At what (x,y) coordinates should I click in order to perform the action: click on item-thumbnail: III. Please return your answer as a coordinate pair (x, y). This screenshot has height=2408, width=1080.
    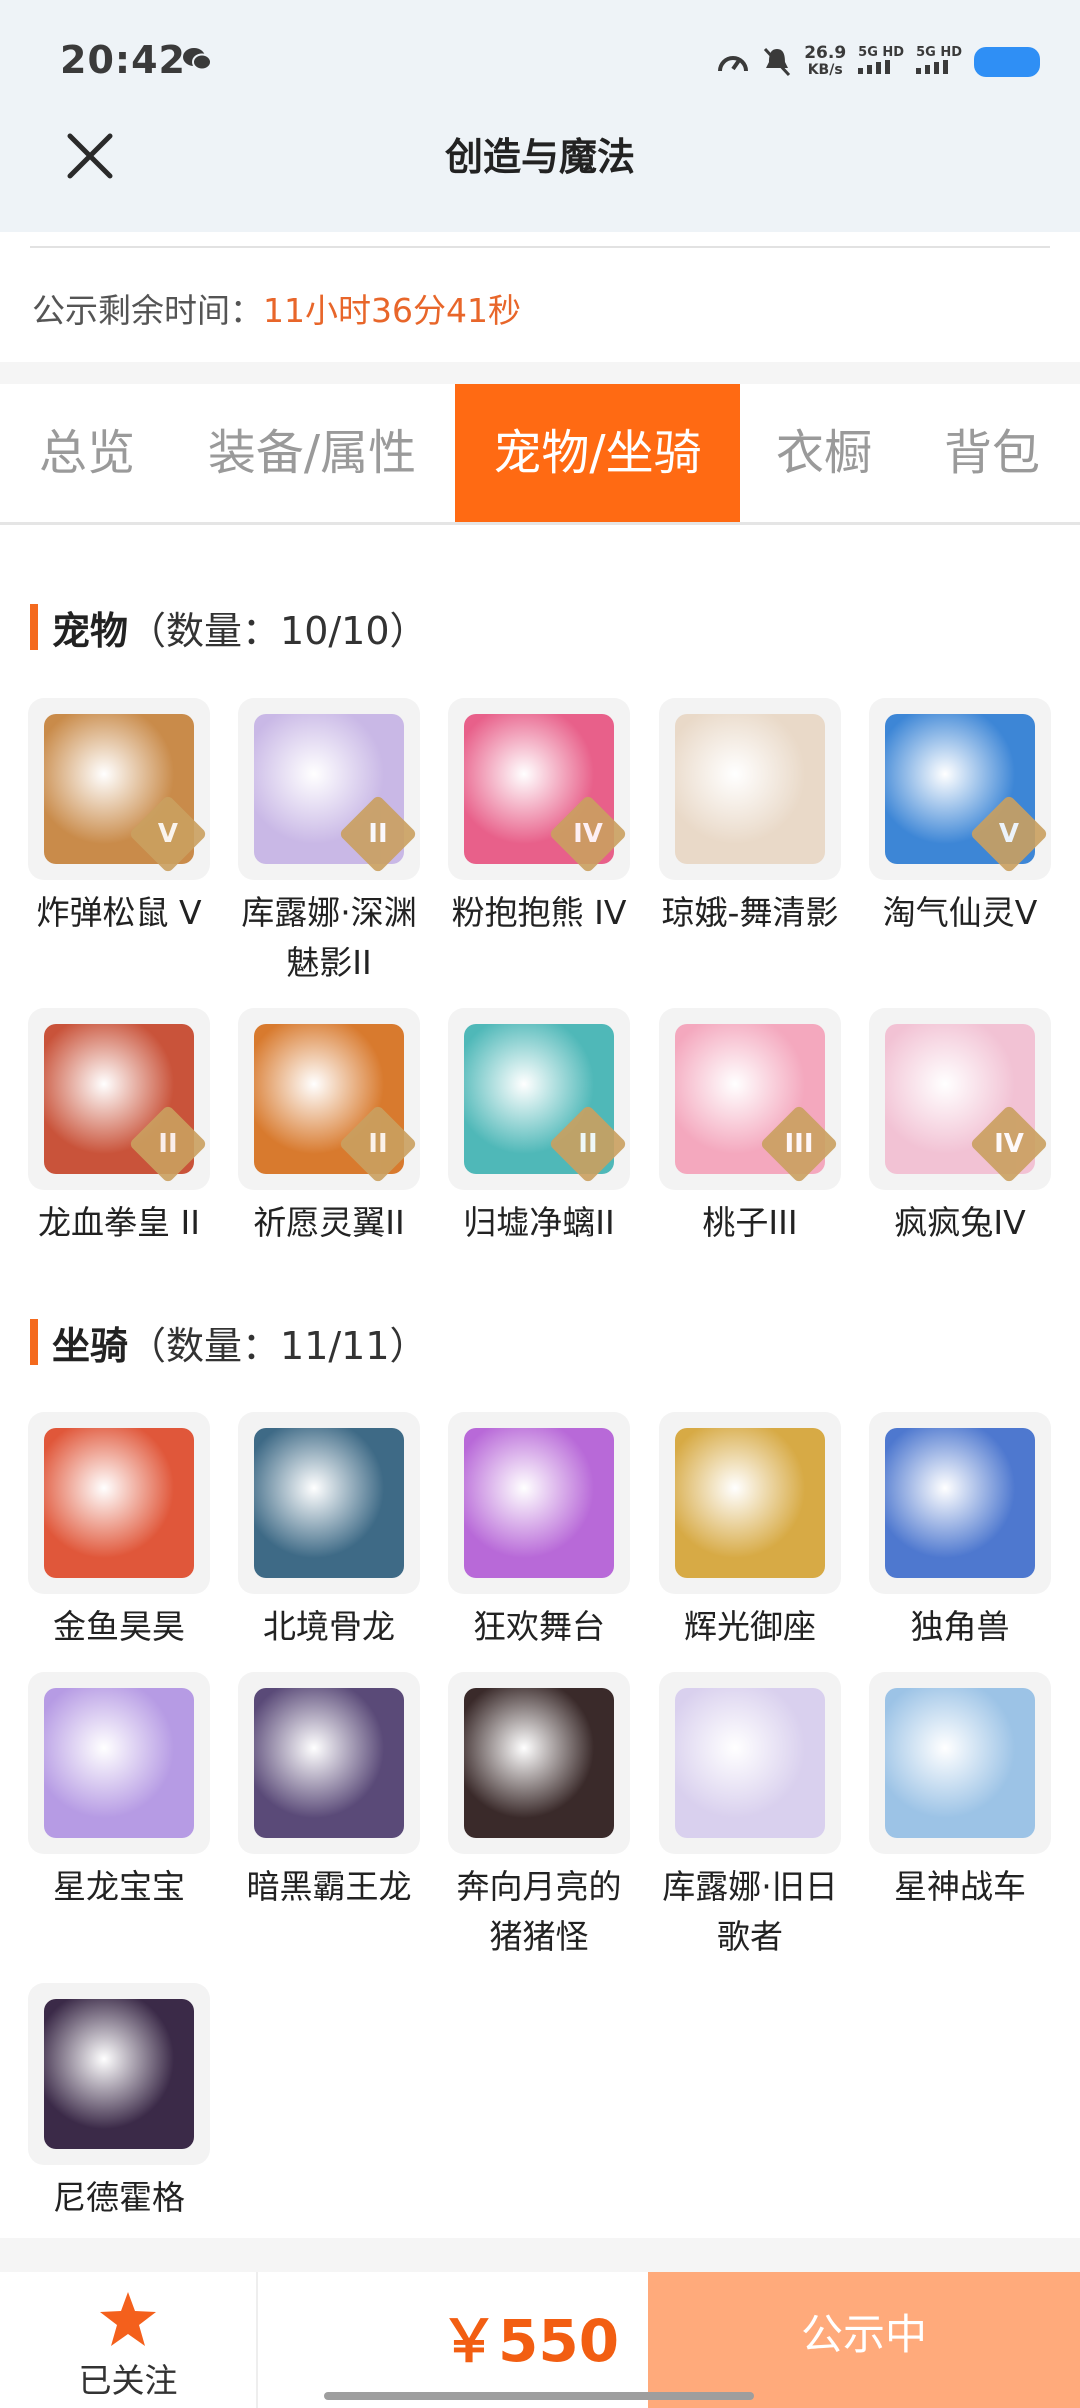
    Looking at the image, I should click on (750, 1099).